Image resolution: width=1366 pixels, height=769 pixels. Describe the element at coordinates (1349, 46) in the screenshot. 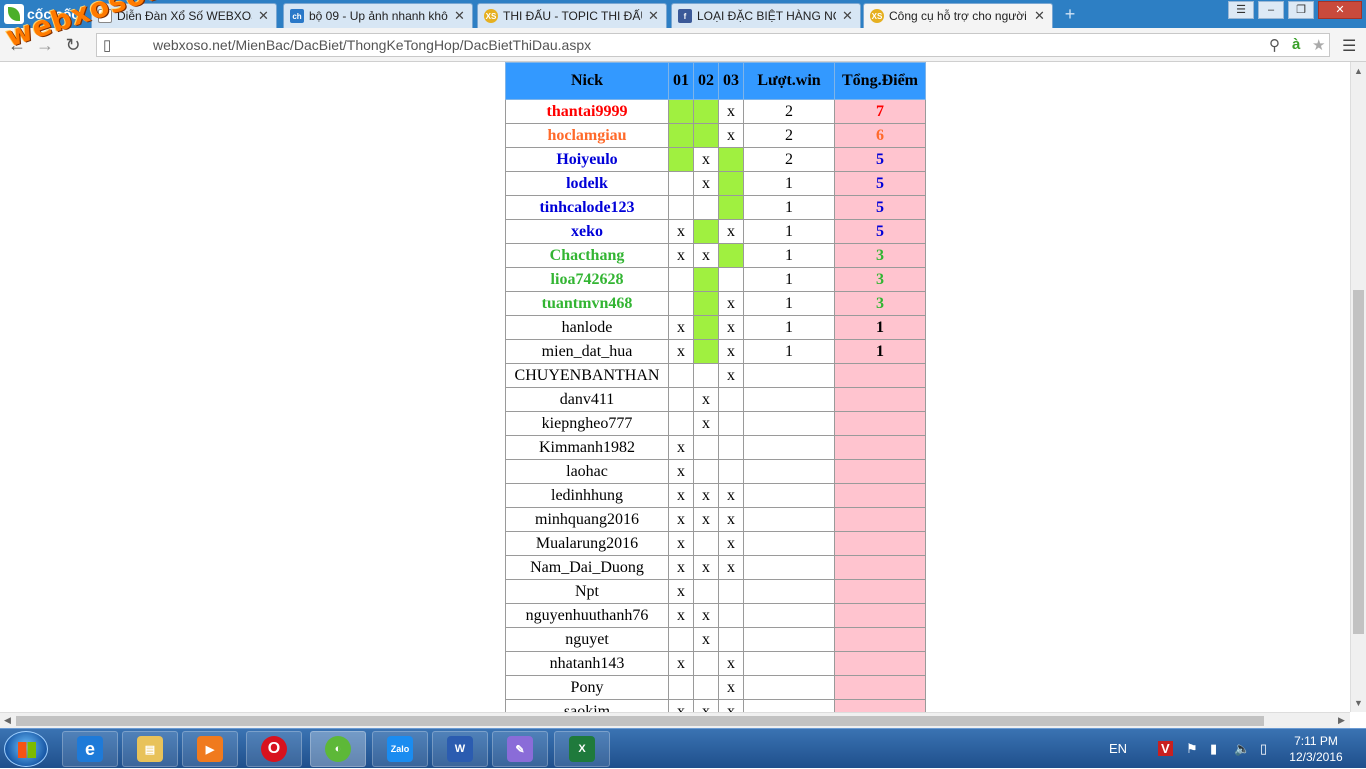

I see `browser-menu-icon: ☰` at that location.